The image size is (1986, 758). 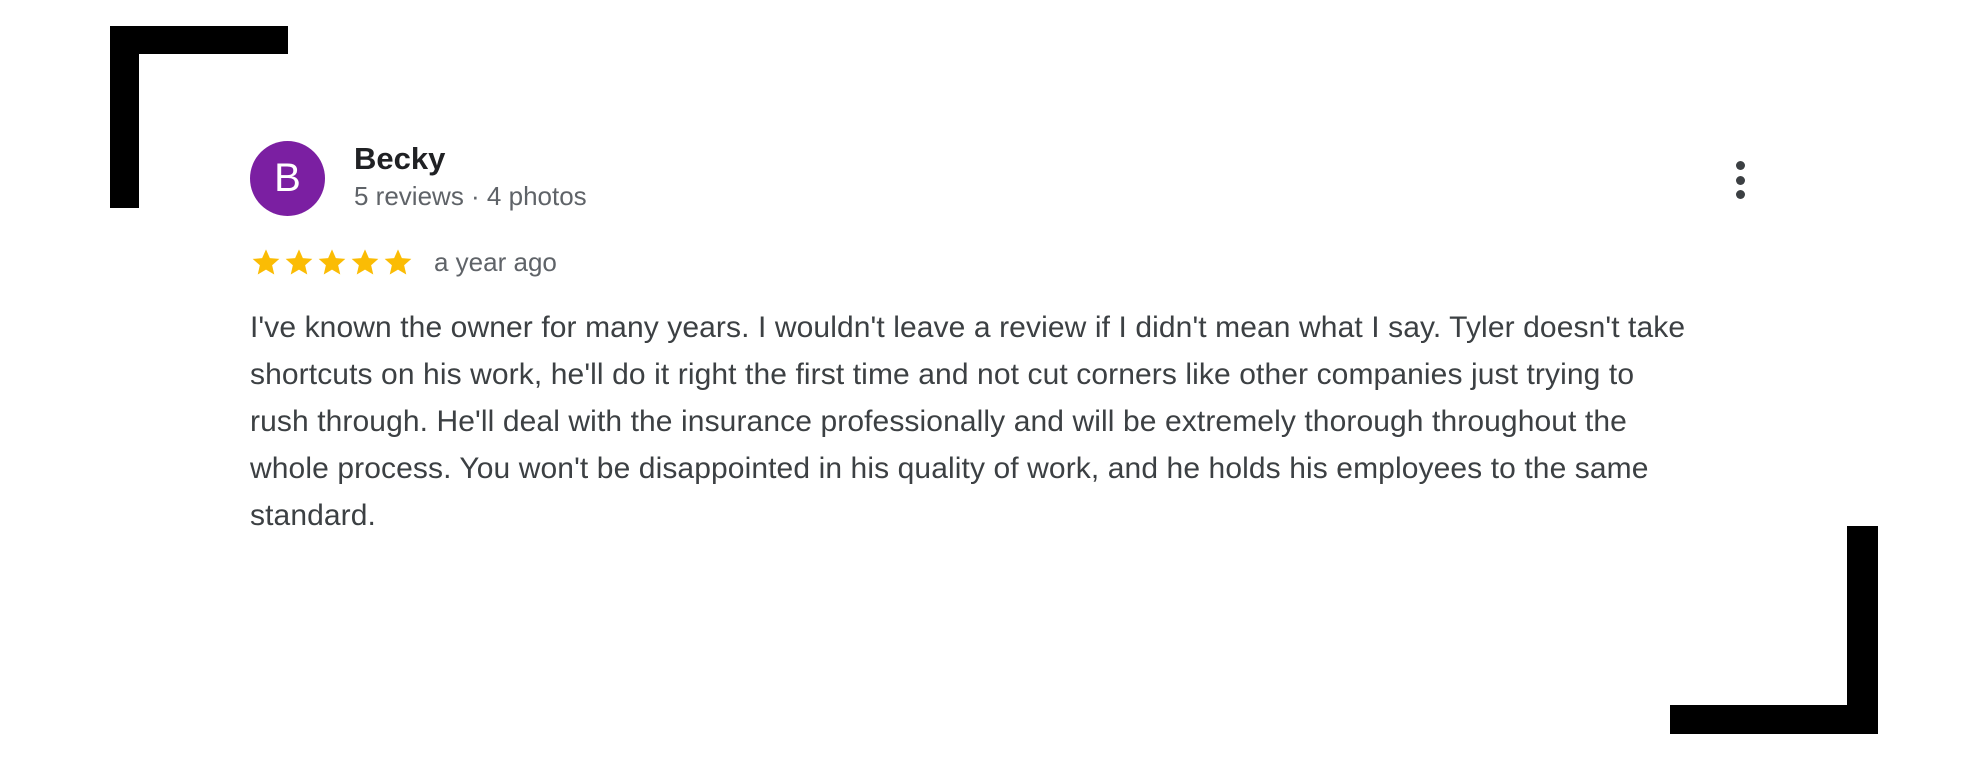 I want to click on corner-bracket-bottom-right, so click(x=1774, y=630).